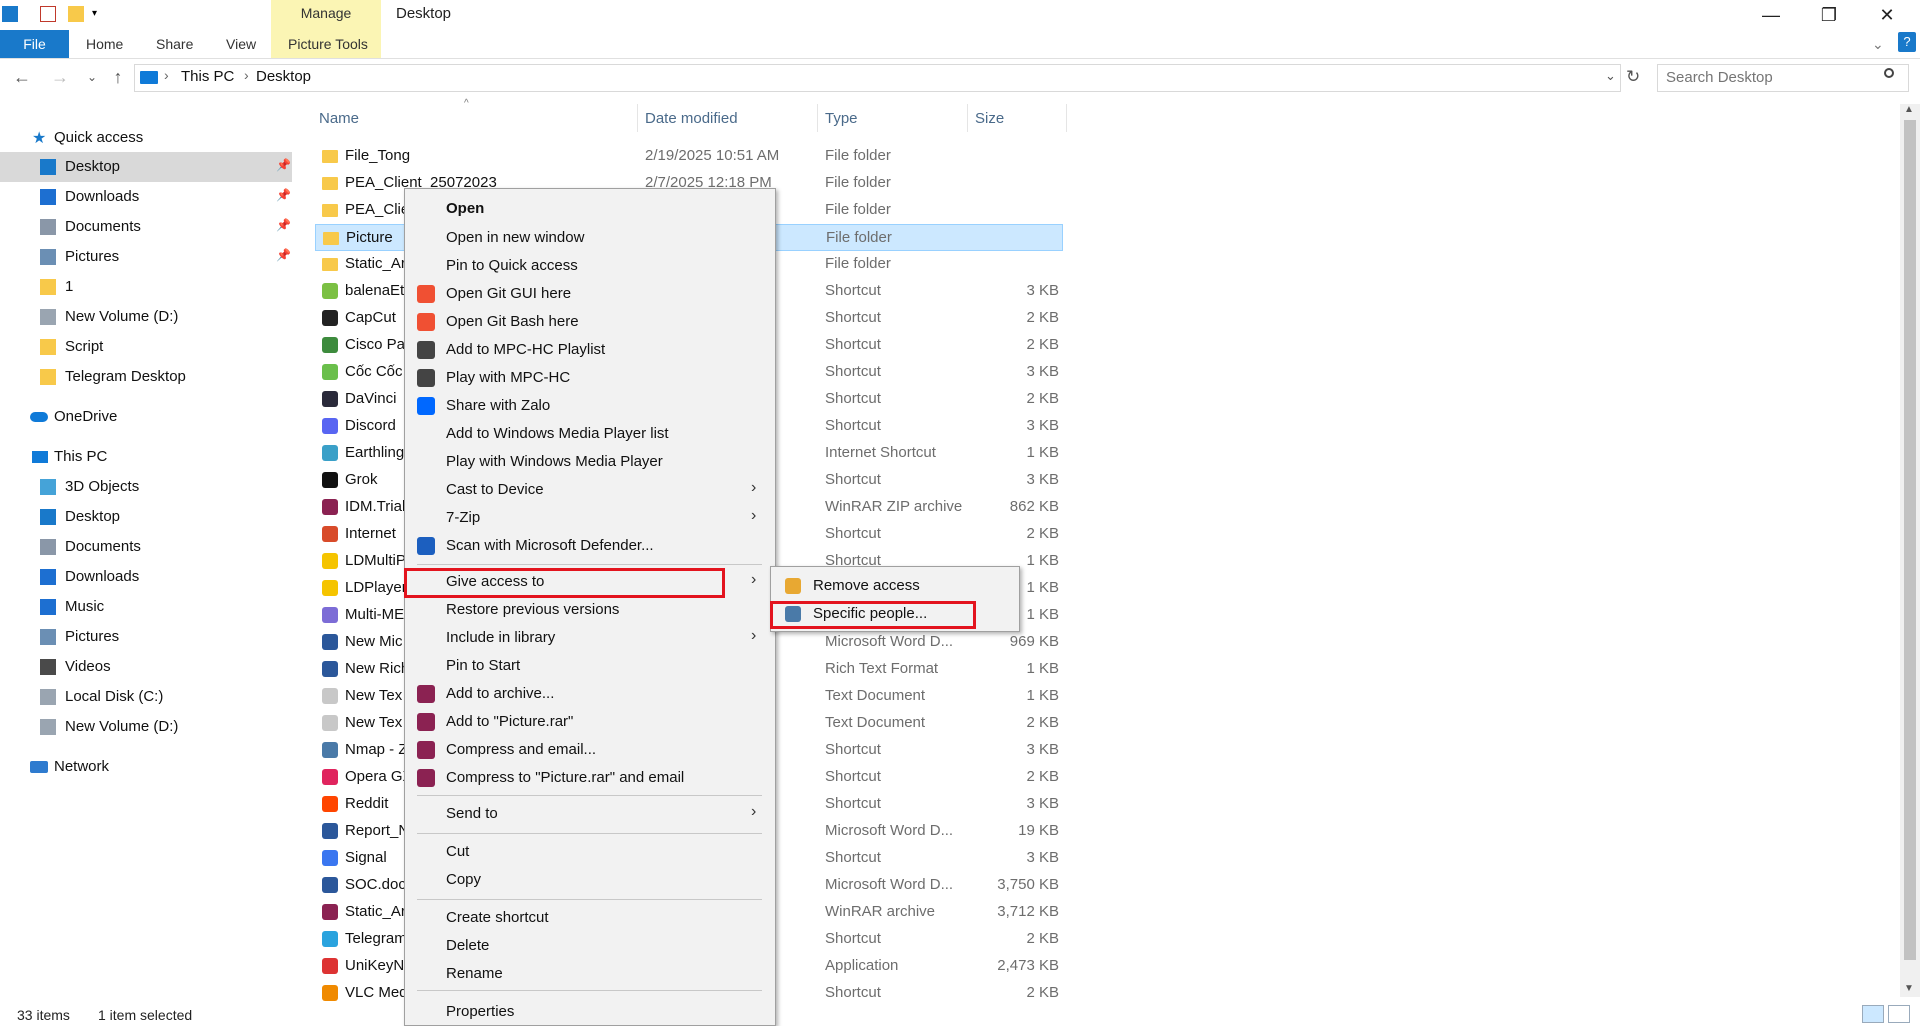  I want to click on nav-quick-access: ★ Quick access, so click(146, 138).